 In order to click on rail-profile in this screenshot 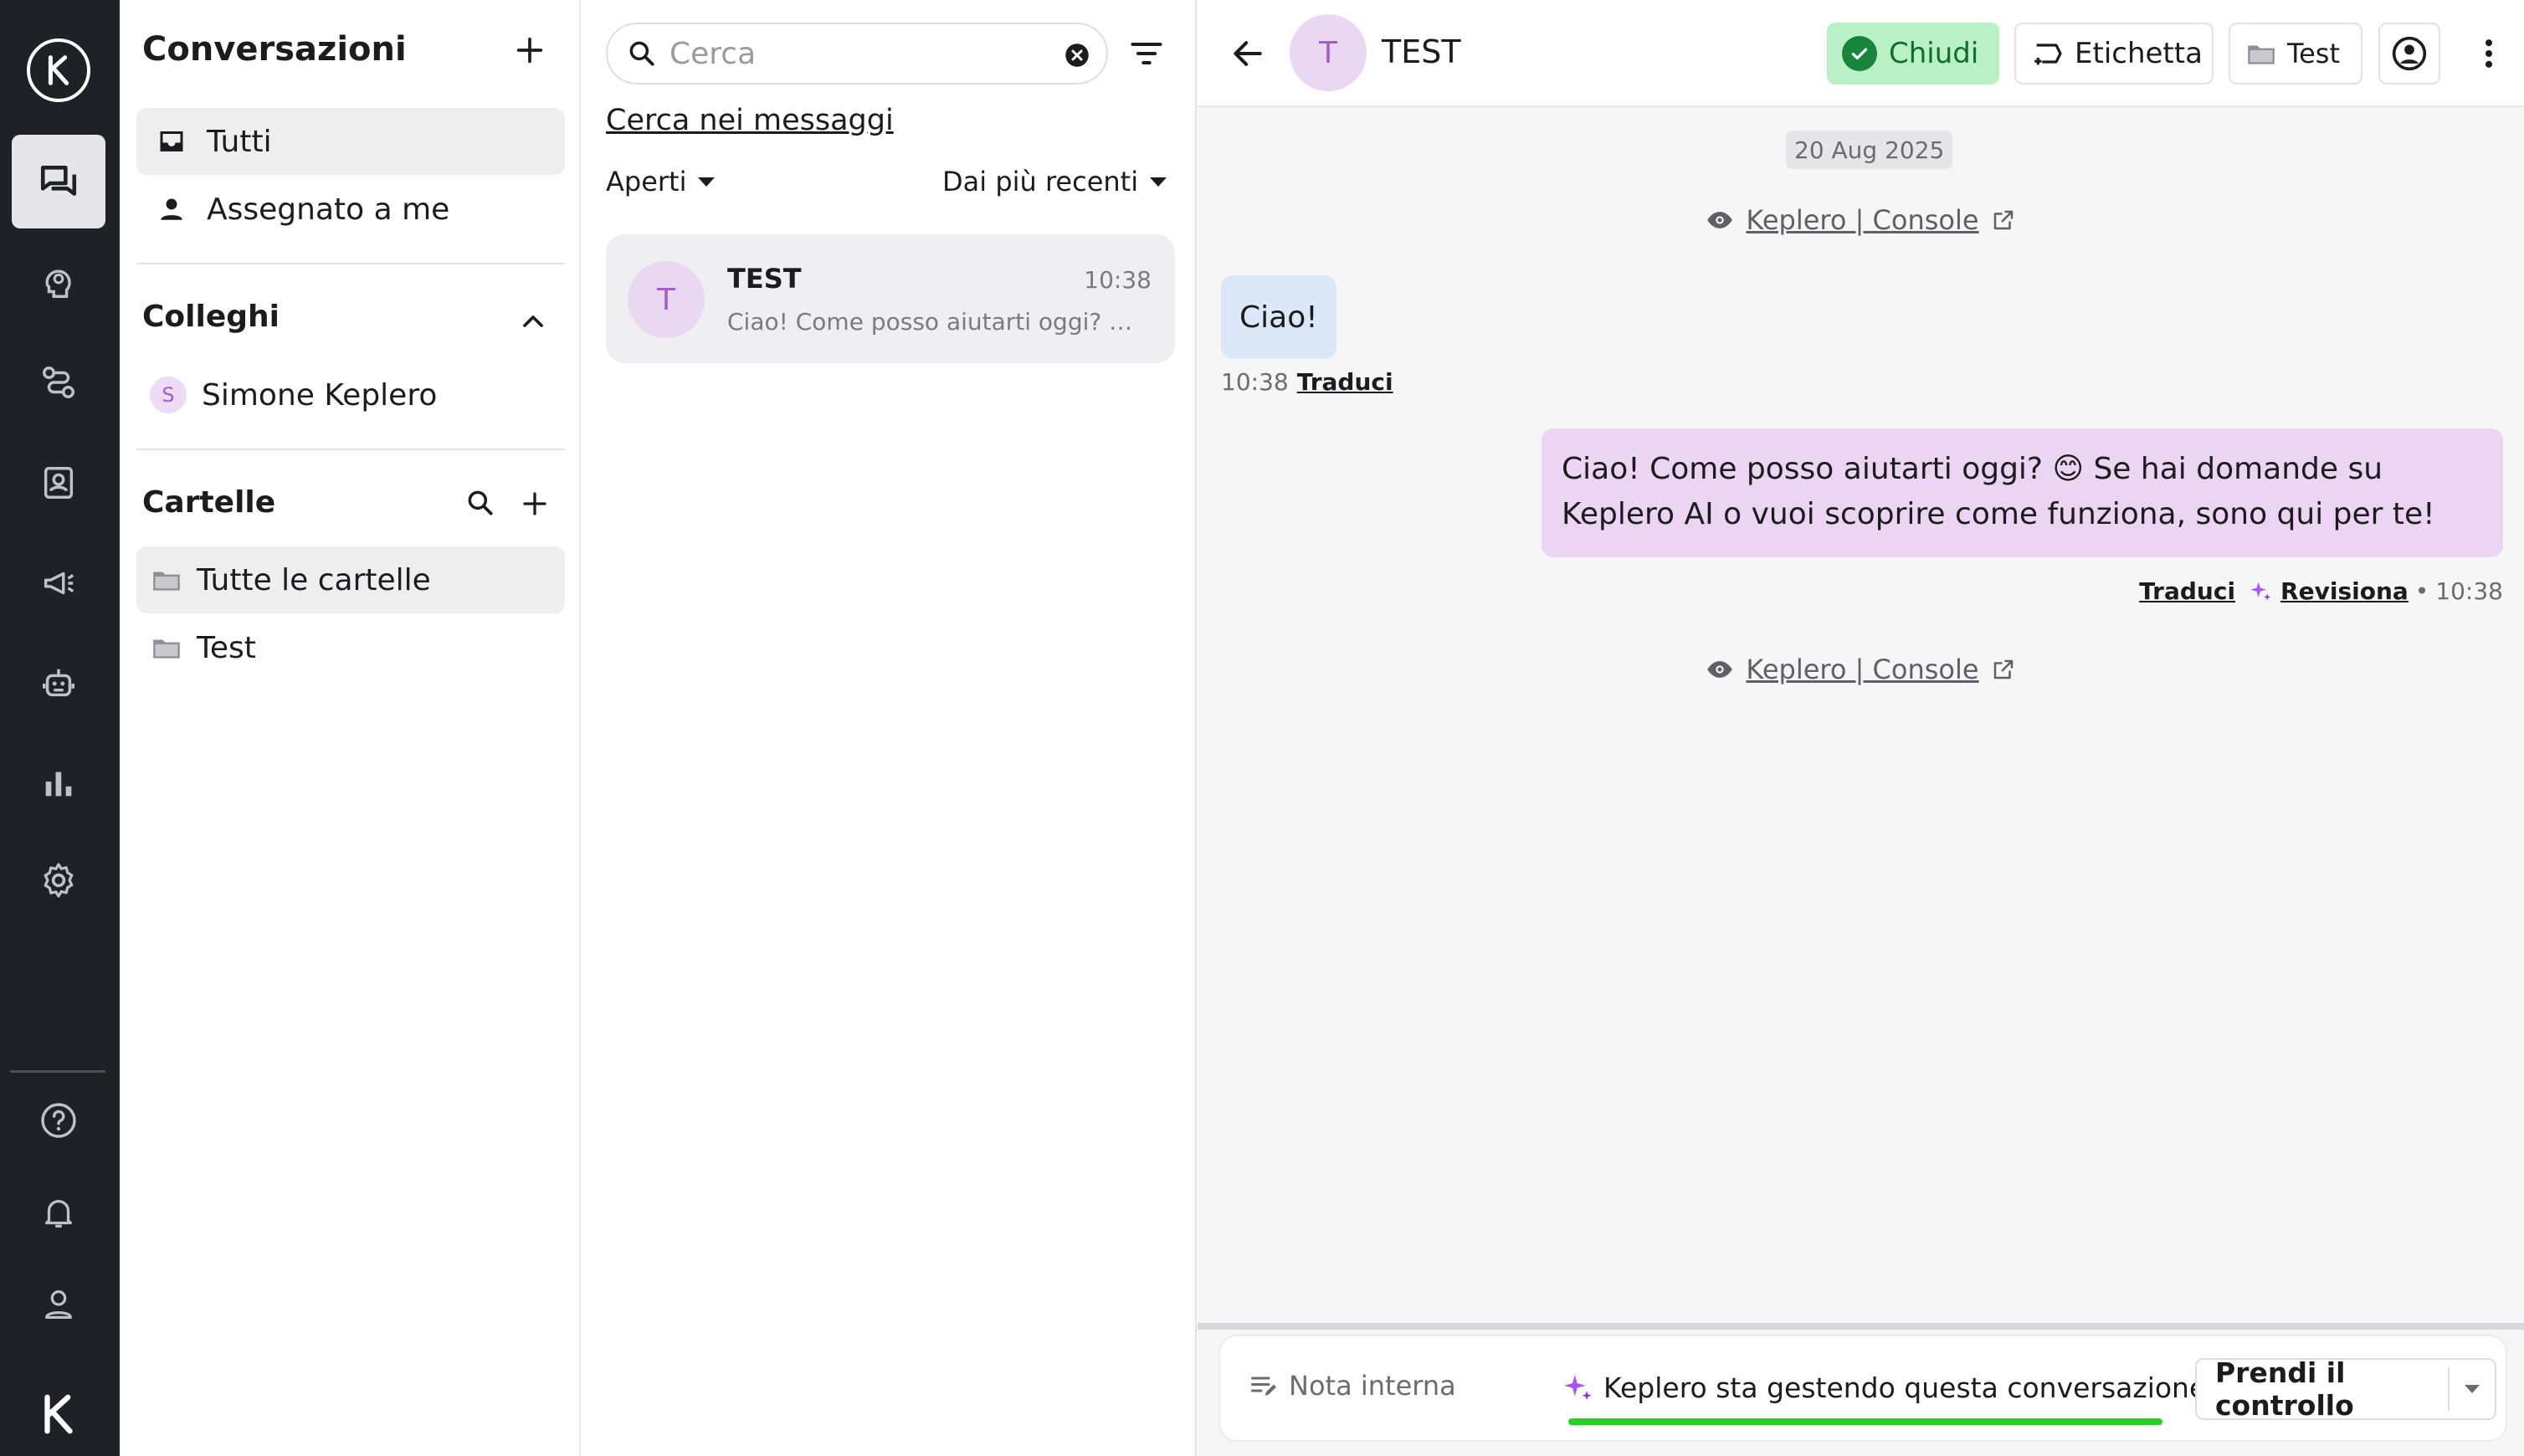, I will do `click(58, 1305)`.